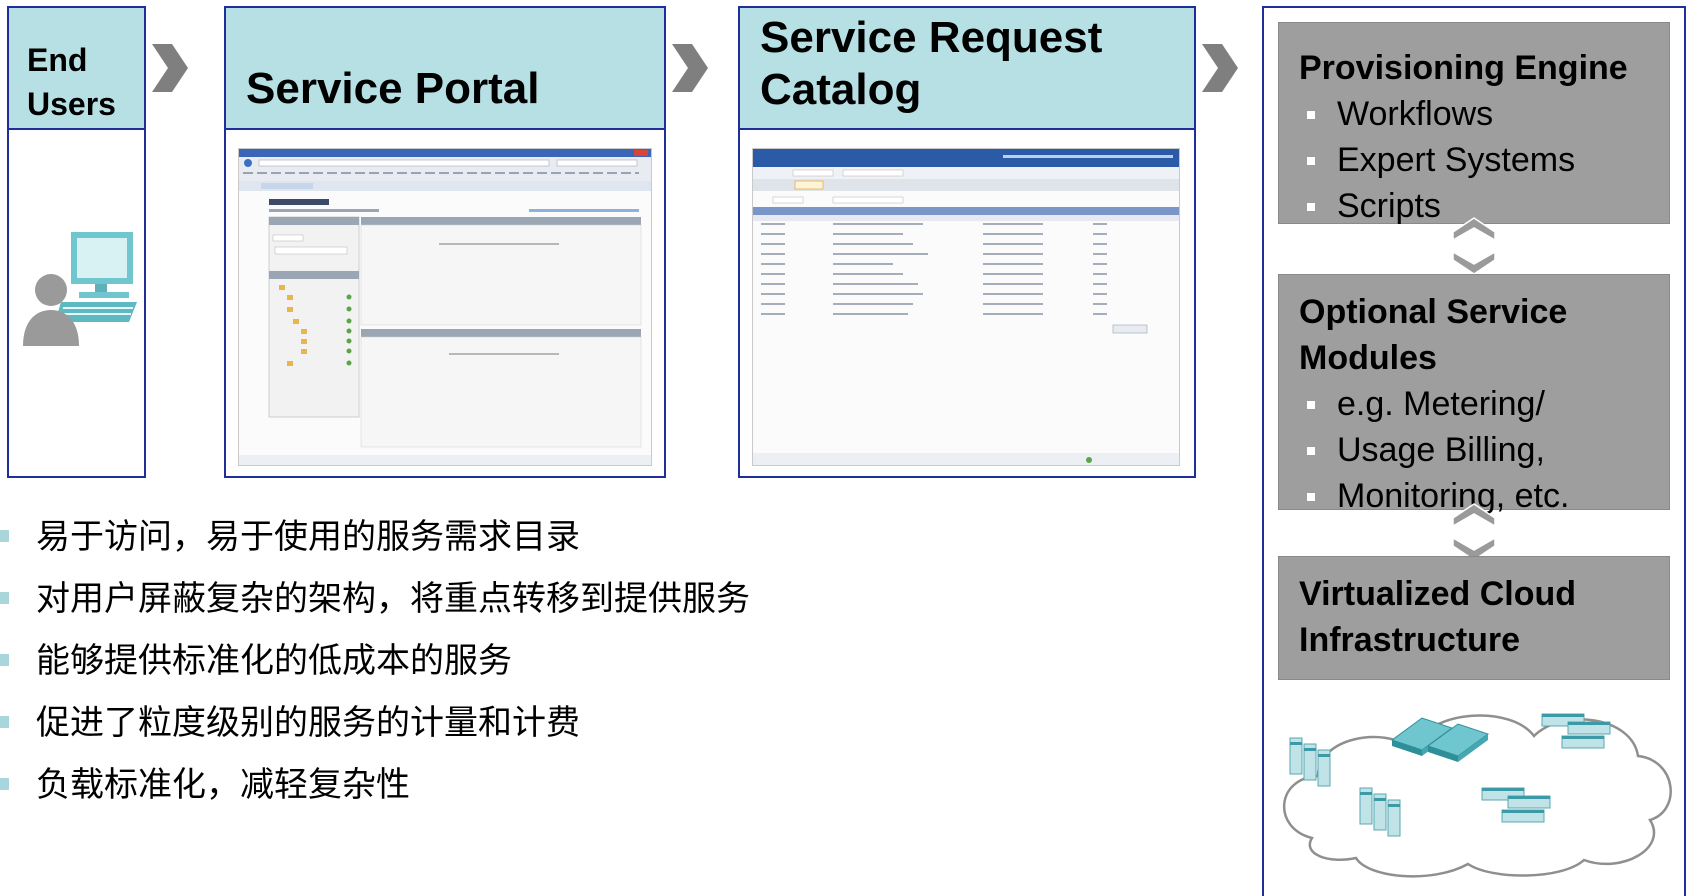  What do you see at coordinates (375, 599) in the screenshot?
I see `list-item: 对用户屏蔽复杂的架构，将重点转移到提供服务` at bounding box center [375, 599].